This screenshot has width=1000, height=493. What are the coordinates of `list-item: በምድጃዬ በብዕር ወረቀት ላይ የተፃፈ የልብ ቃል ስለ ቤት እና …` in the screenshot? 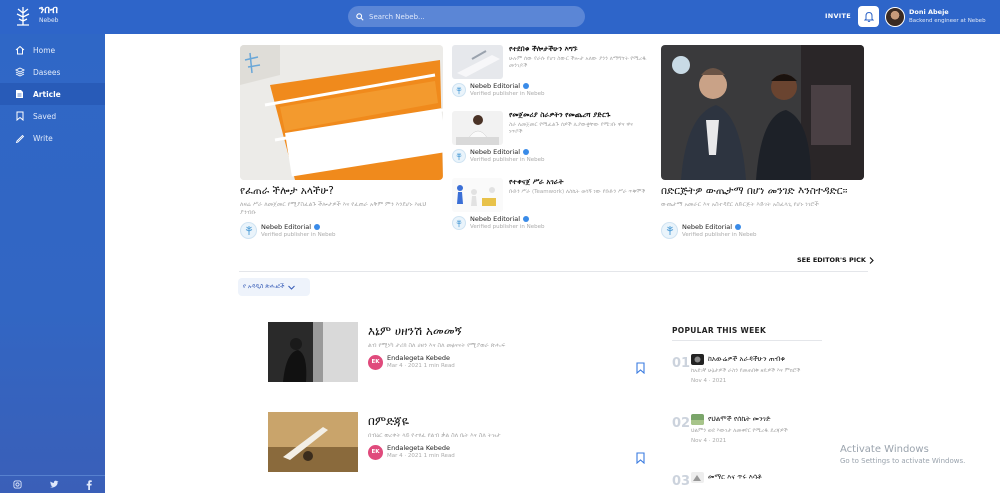 It's located at (458, 442).